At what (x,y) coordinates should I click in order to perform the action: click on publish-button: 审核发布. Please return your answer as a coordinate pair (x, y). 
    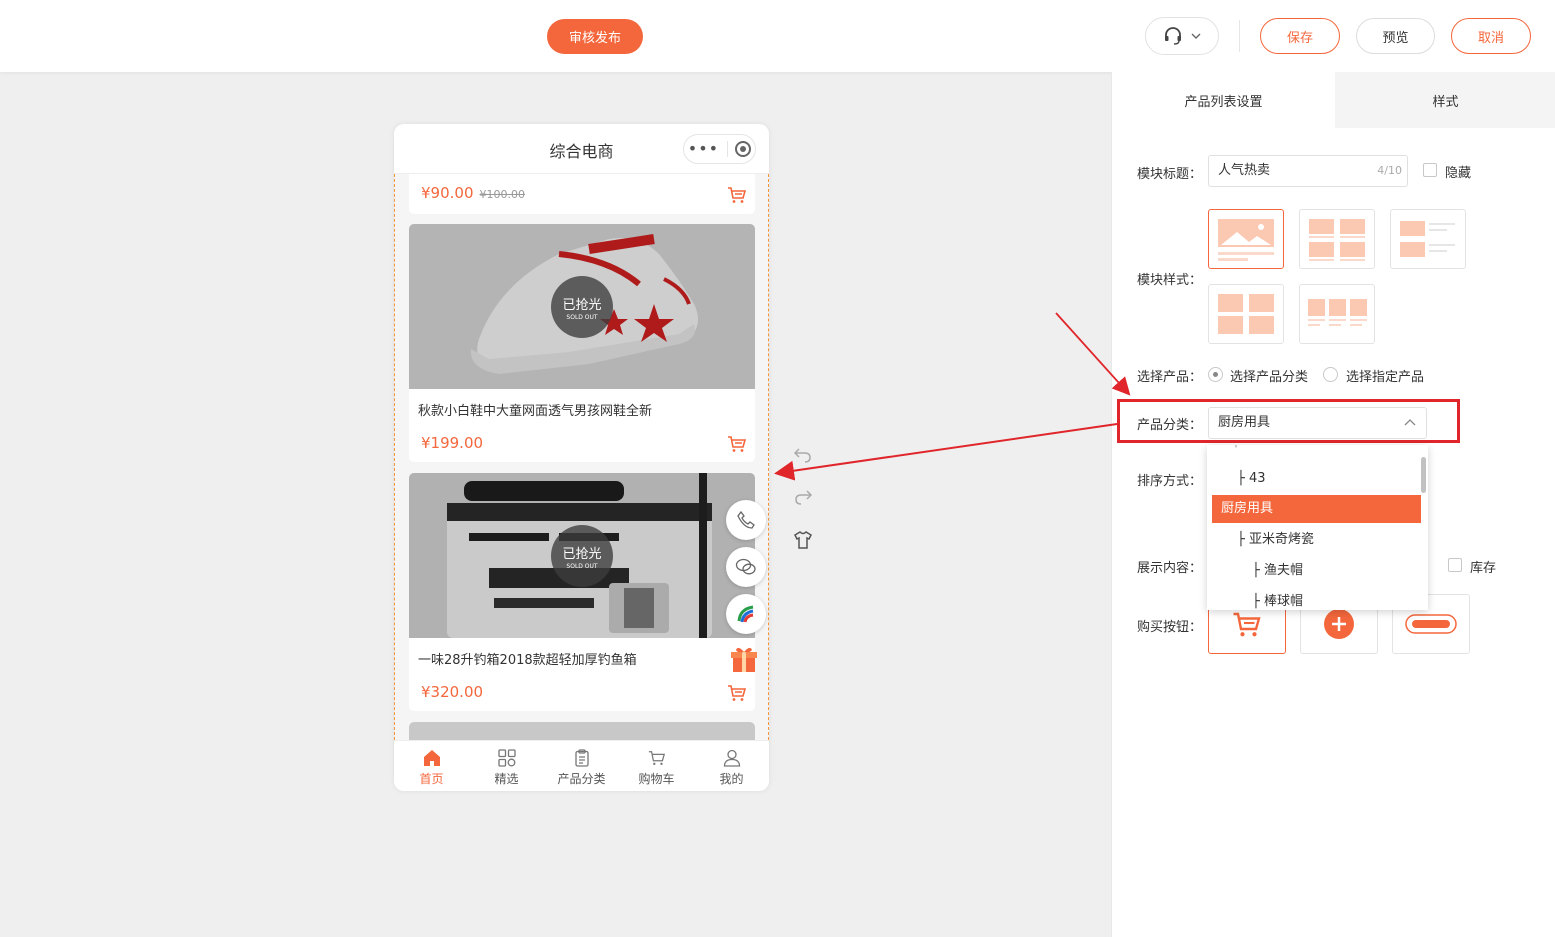
    Looking at the image, I should click on (595, 36).